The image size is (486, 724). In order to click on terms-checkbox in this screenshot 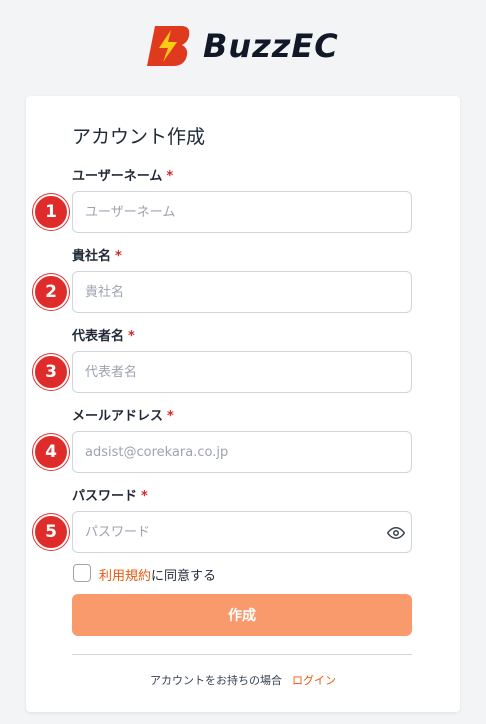, I will do `click(82, 573)`.